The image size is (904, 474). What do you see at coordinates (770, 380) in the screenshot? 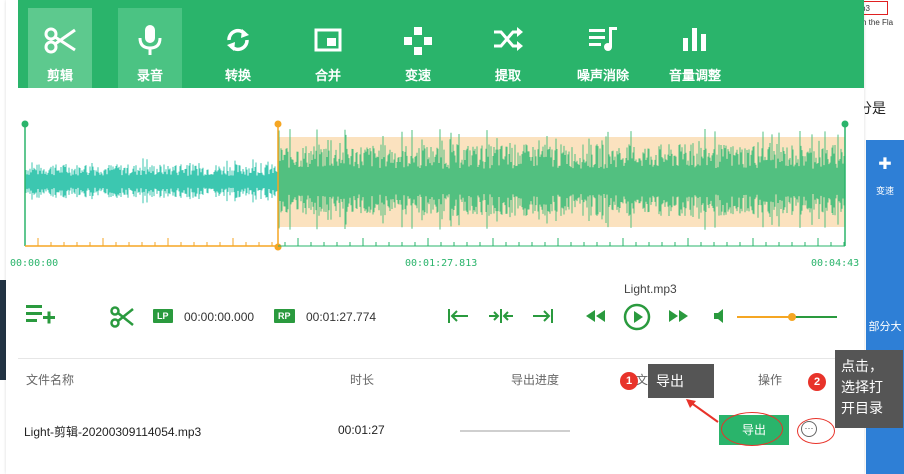
I see `col-header-action: 操作` at bounding box center [770, 380].